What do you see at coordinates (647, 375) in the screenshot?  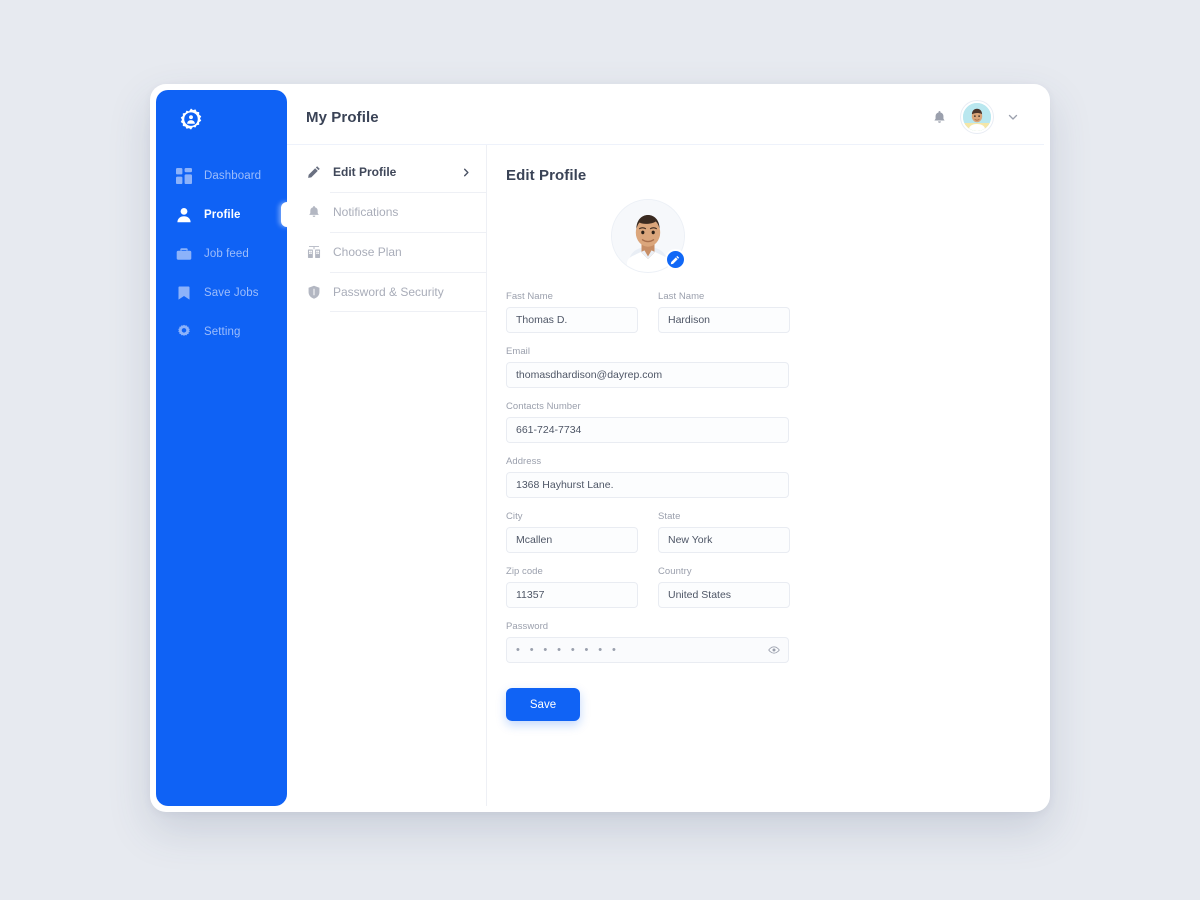 I see `email-input: thomasdhardison@dayrep.com` at bounding box center [647, 375].